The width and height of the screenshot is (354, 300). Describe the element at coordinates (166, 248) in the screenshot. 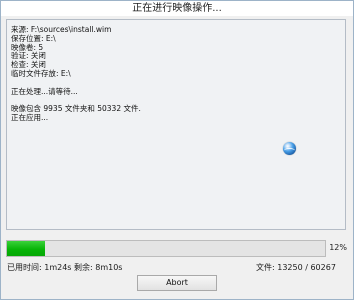

I see `progress-bar` at that location.